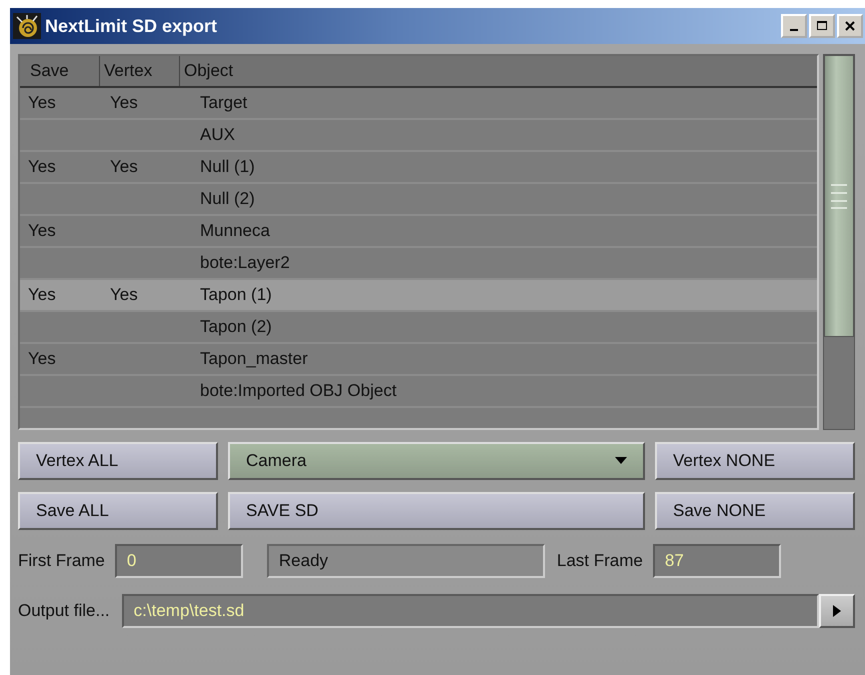 The width and height of the screenshot is (865, 675). I want to click on browse-button, so click(837, 611).